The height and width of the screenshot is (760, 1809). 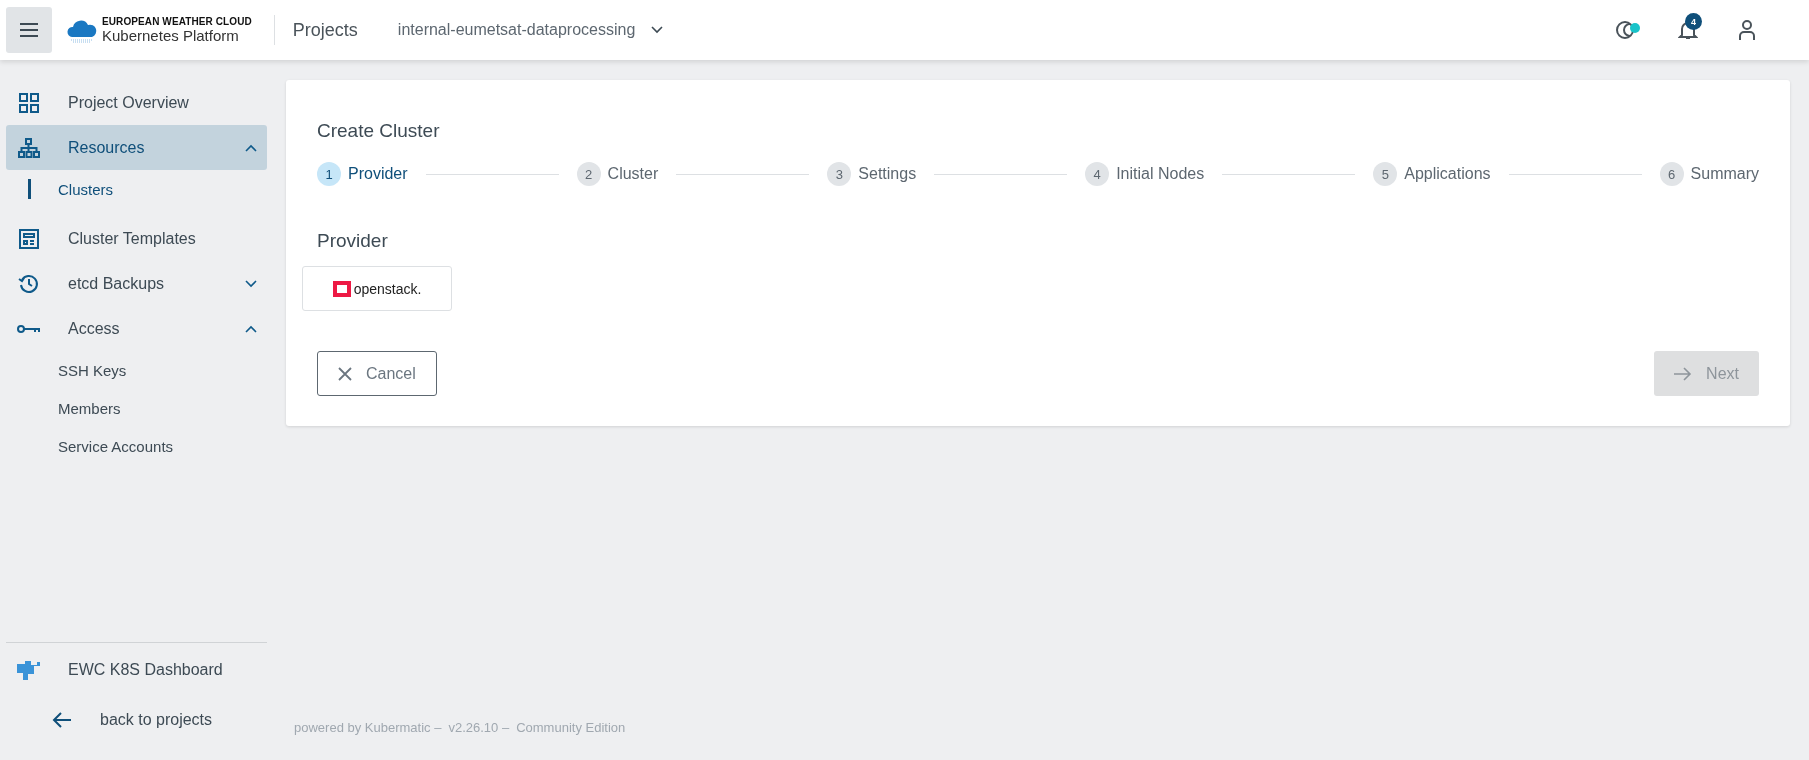 I want to click on notification-count: 4, so click(x=1693, y=21).